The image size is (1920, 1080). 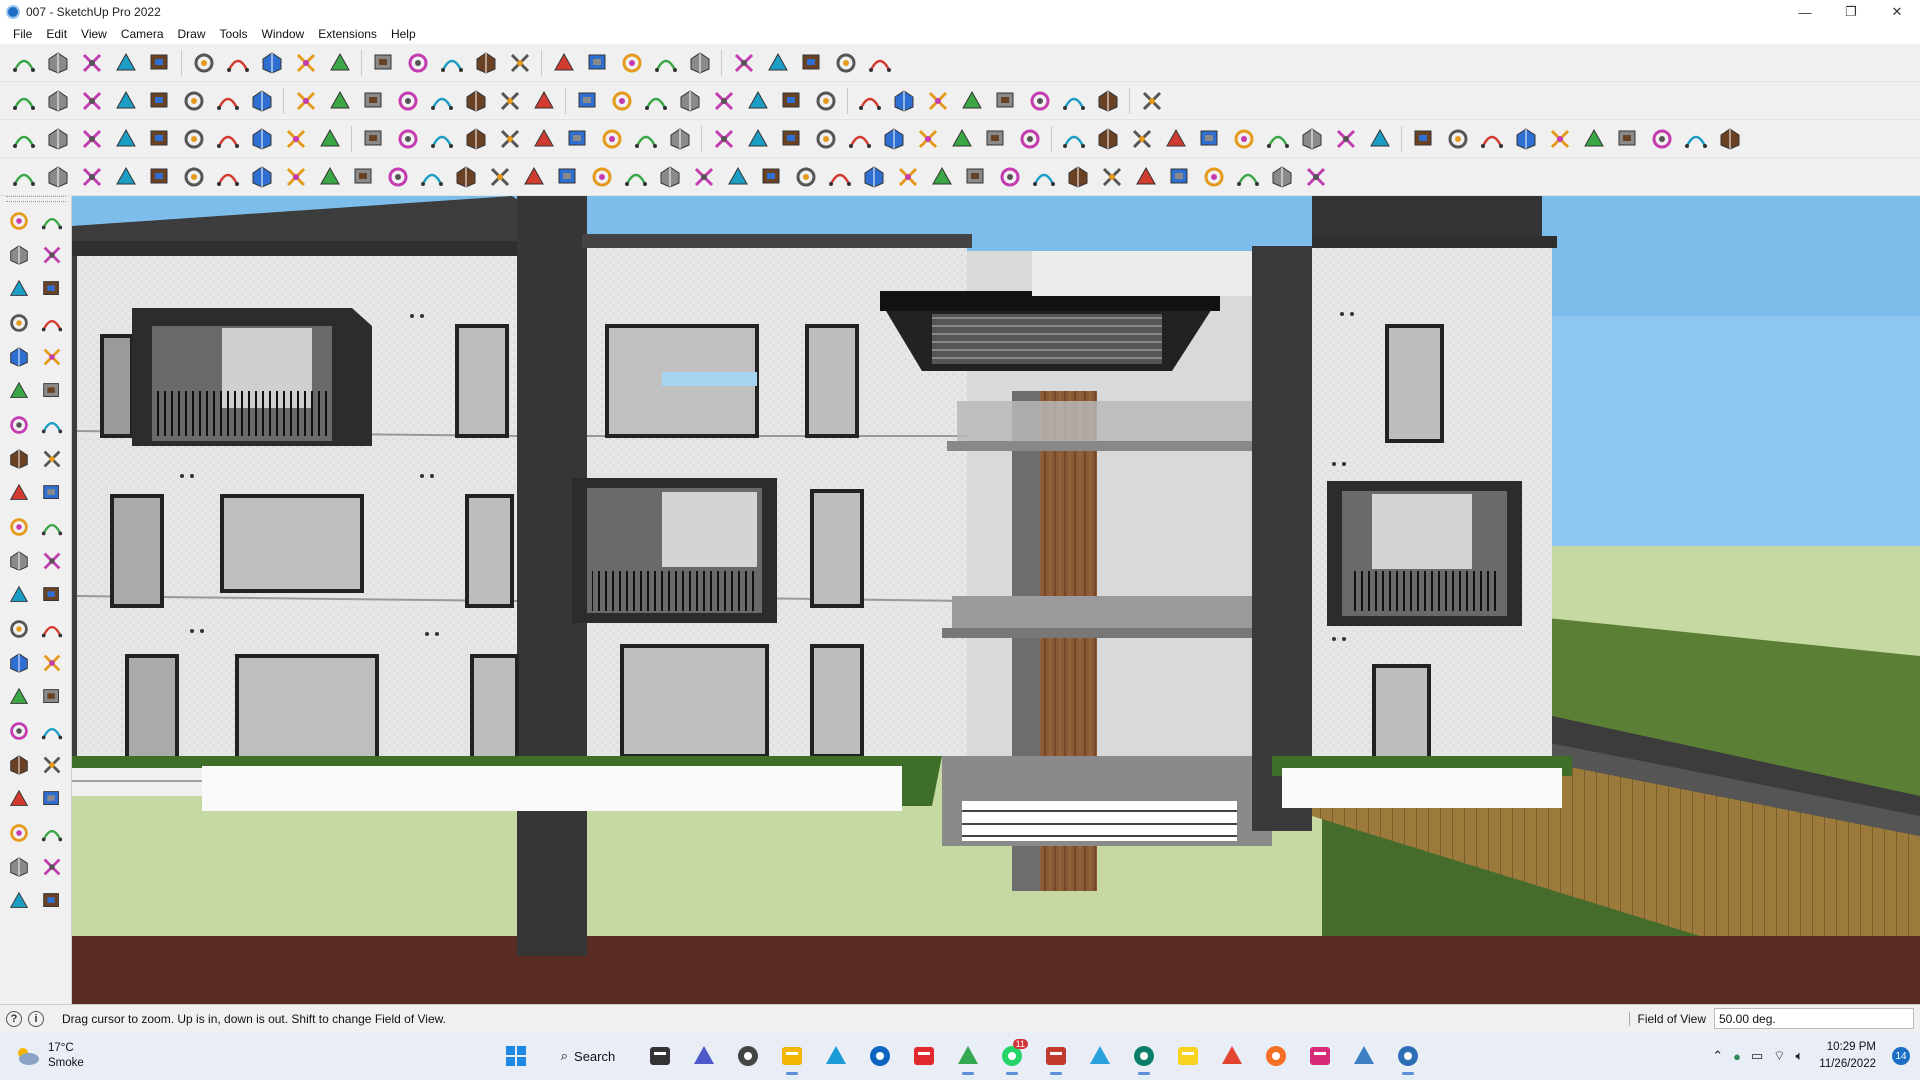 I want to click on snipping-icon, so click(x=1408, y=1056).